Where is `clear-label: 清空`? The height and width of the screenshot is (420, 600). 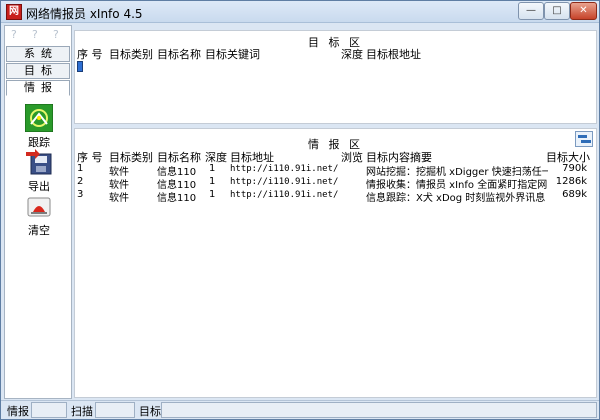
clear-label: 清空 is located at coordinates (39, 230).